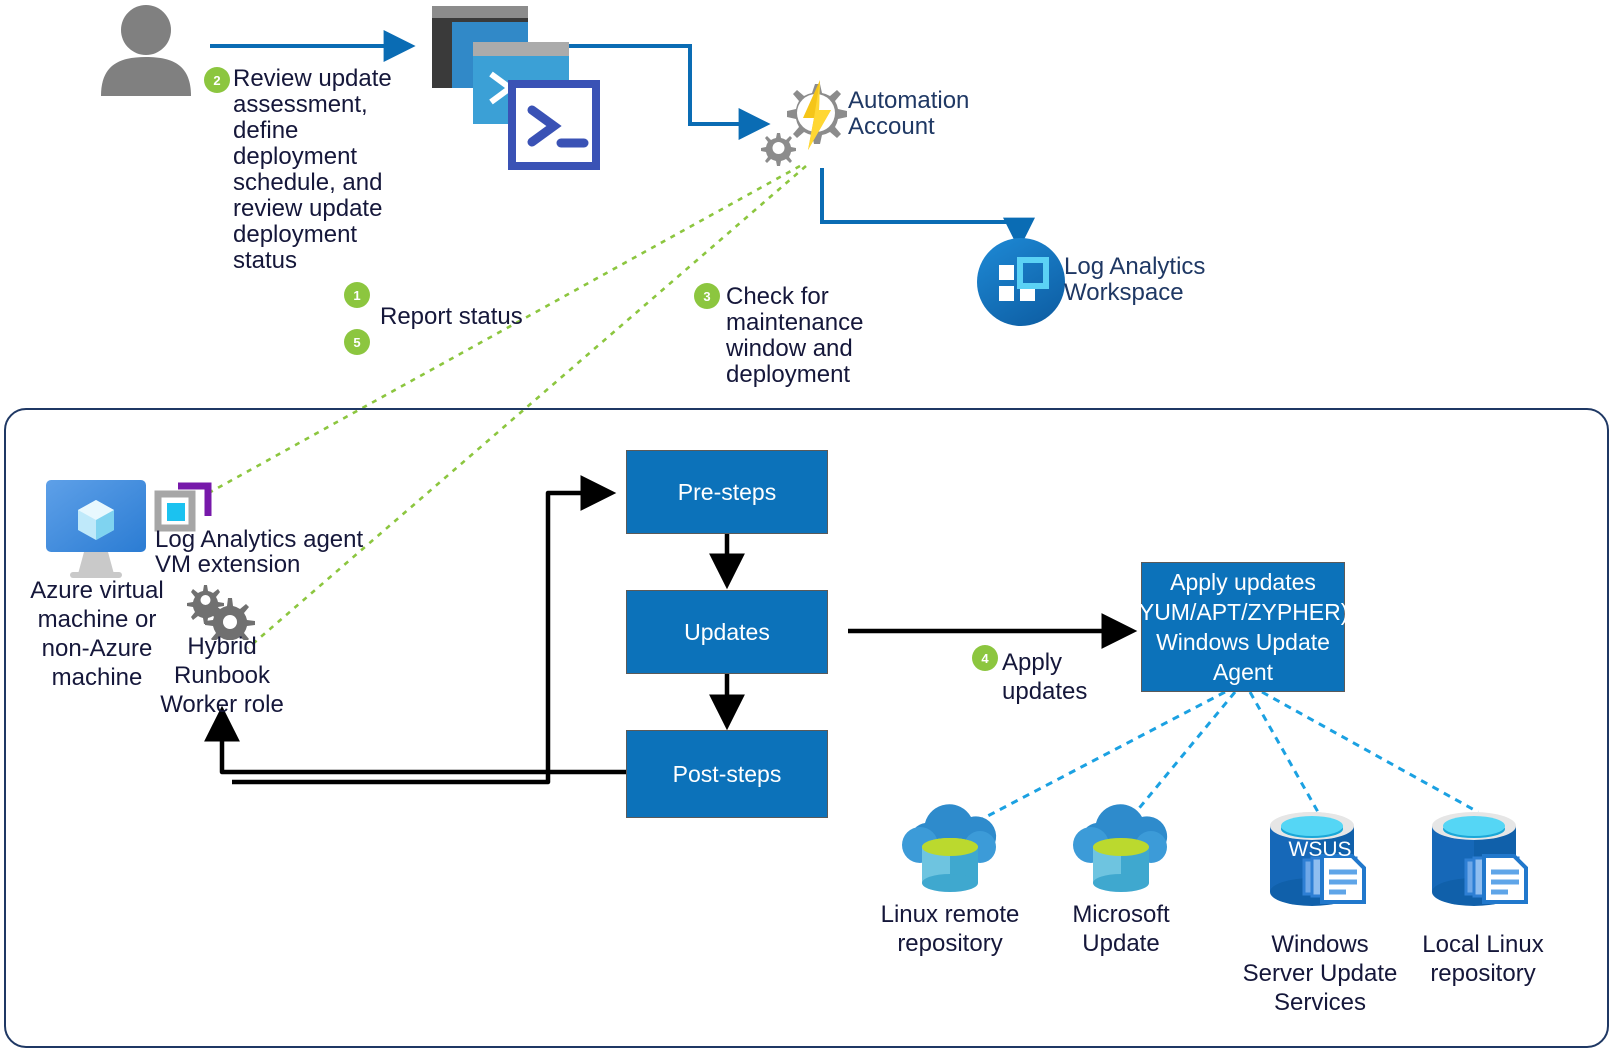  I want to click on virtual-machine-icon, so click(96, 529).